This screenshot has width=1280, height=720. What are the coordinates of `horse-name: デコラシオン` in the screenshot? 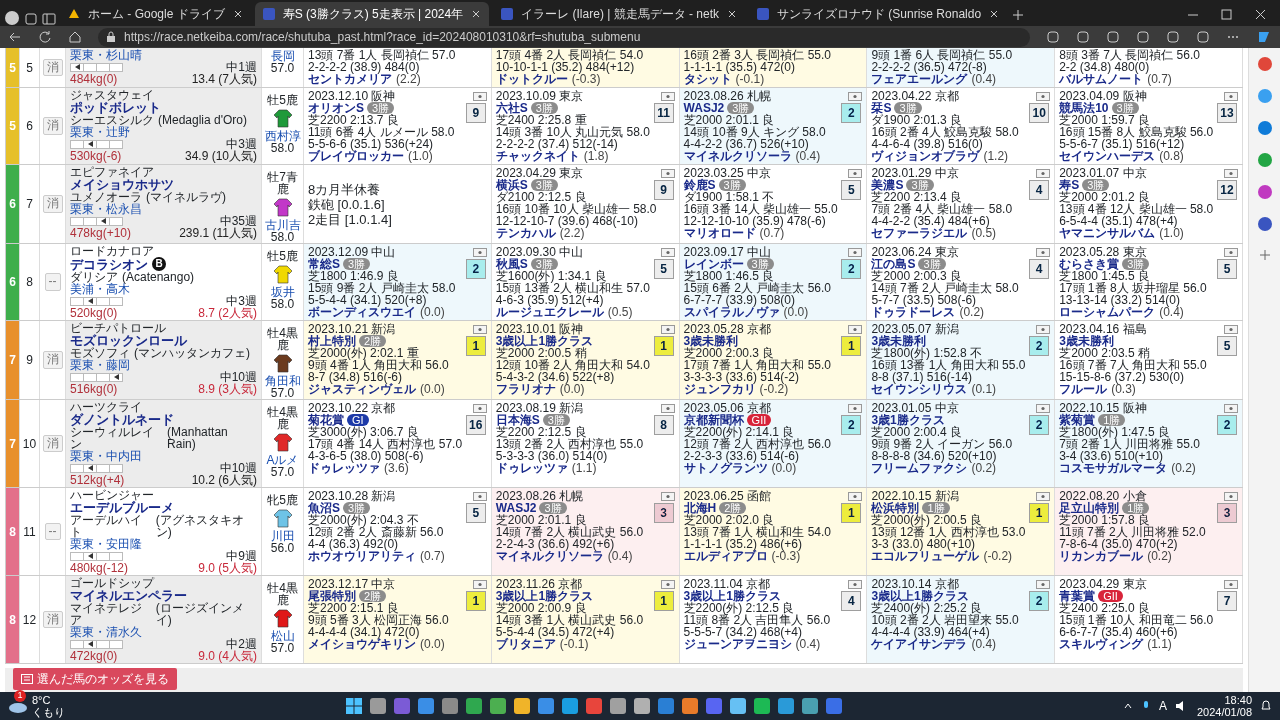 It's located at (109, 264).